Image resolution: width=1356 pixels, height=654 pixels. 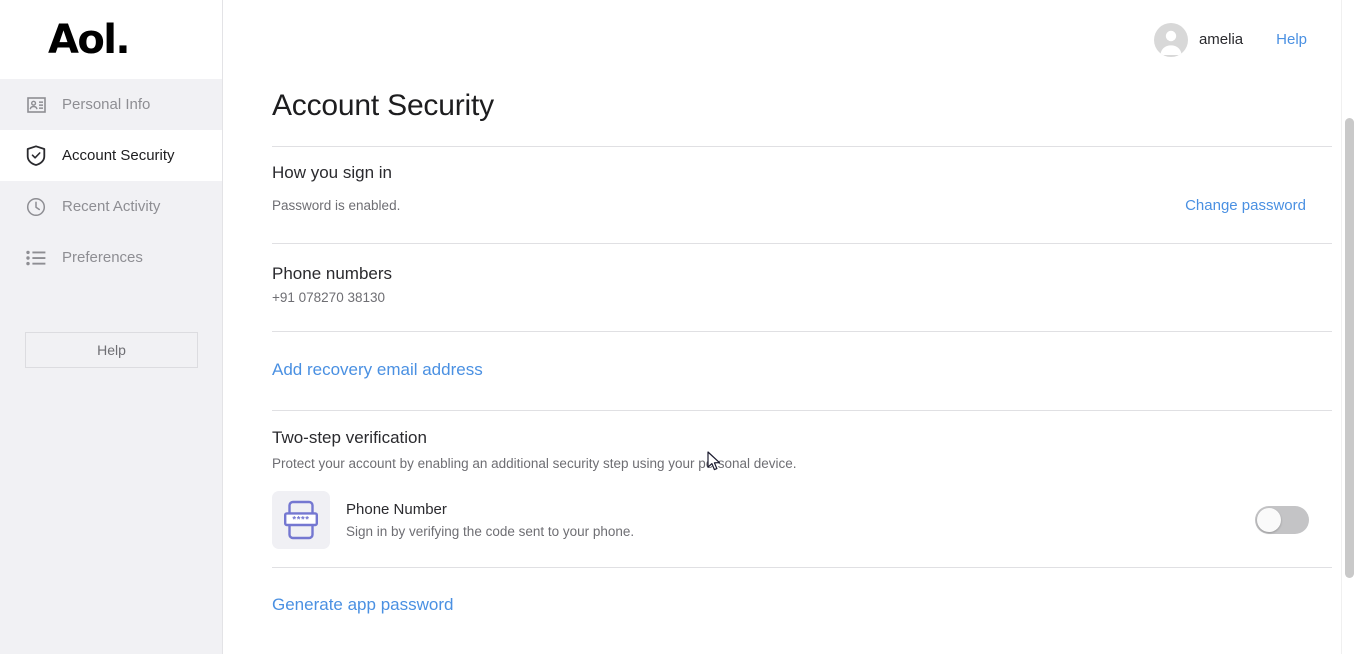 What do you see at coordinates (796, 205) in the screenshot?
I see `sign-in-status-row: Password is enabled. Change password` at bounding box center [796, 205].